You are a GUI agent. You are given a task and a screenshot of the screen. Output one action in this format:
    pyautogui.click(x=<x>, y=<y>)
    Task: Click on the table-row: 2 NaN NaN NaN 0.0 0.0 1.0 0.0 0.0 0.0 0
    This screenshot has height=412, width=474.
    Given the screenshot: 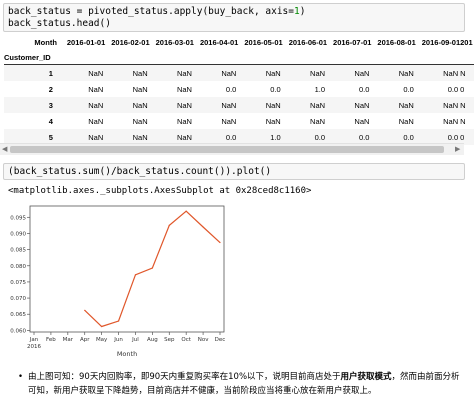 What is the action you would take?
    pyautogui.click(x=239, y=89)
    